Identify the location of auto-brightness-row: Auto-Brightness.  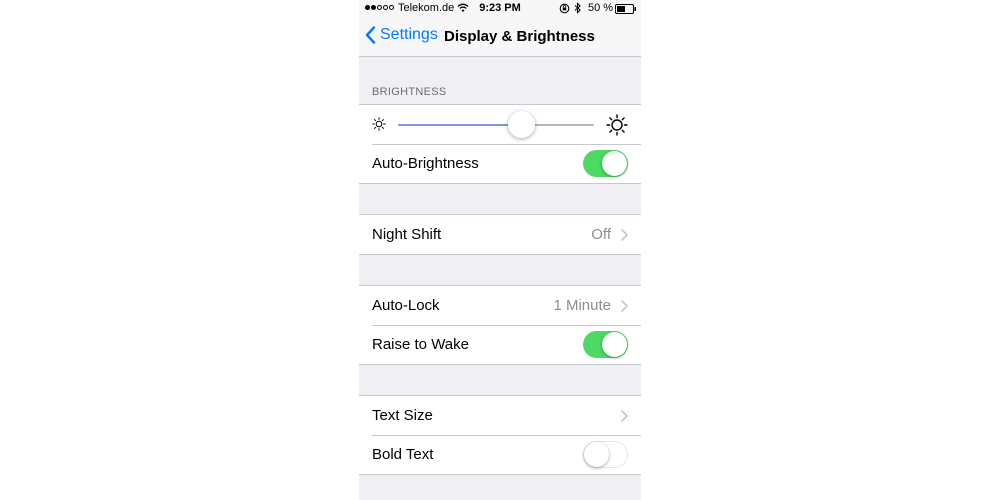
(500, 163).